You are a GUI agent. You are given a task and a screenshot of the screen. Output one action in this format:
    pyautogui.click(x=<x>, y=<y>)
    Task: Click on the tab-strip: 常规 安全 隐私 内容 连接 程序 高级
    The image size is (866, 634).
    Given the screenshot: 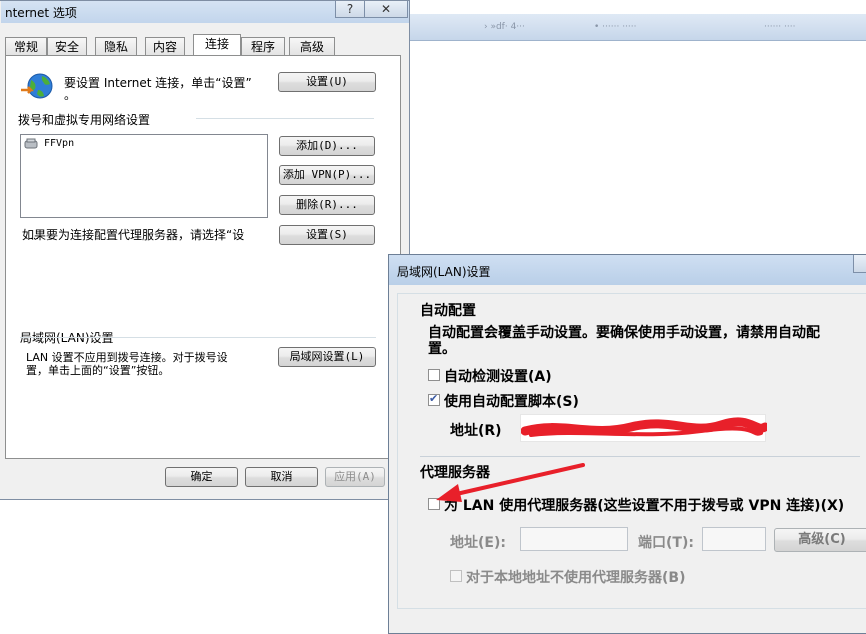 What is the action you would take?
    pyautogui.click(x=205, y=44)
    